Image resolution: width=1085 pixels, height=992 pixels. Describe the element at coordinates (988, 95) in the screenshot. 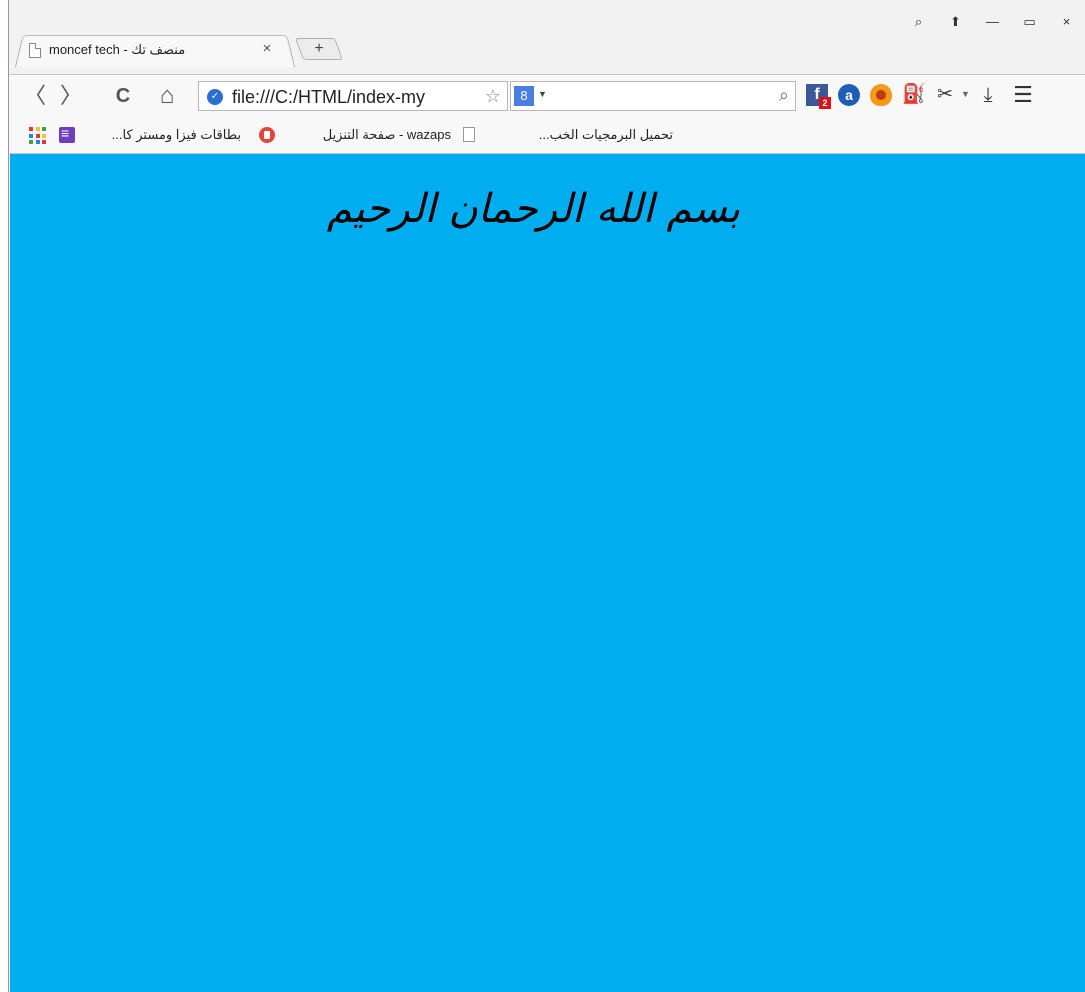

I see `download-icon: ⤓` at that location.